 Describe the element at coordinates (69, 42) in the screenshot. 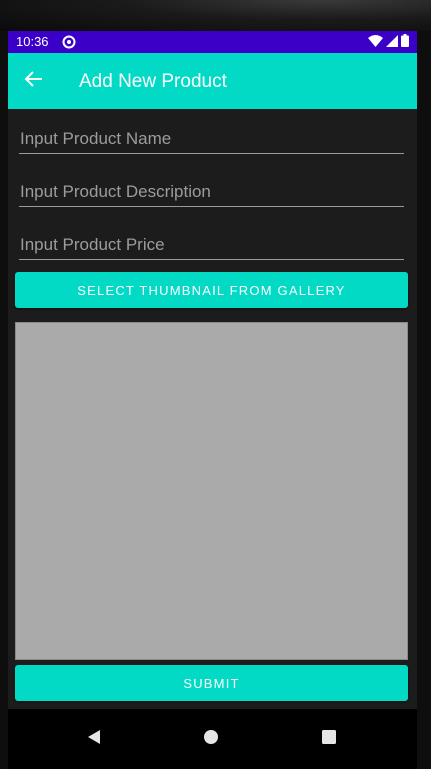

I see `notification-icon` at that location.